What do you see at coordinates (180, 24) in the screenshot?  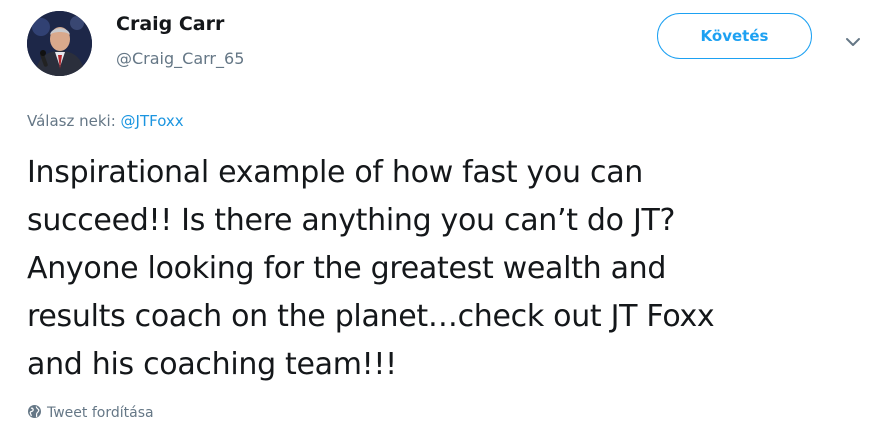 I see `display-name: Craig Carr` at bounding box center [180, 24].